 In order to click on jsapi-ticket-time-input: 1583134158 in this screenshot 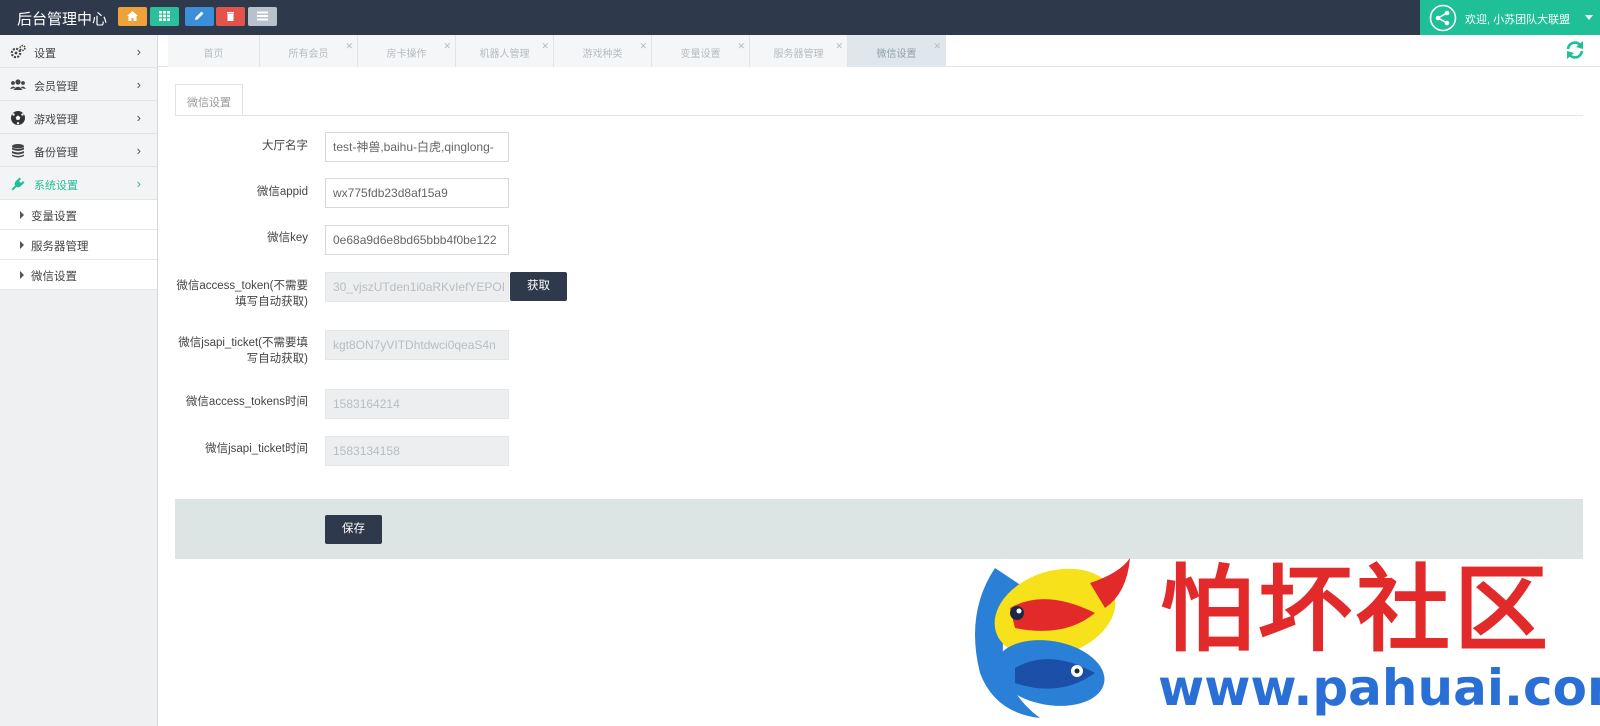, I will do `click(417, 451)`.